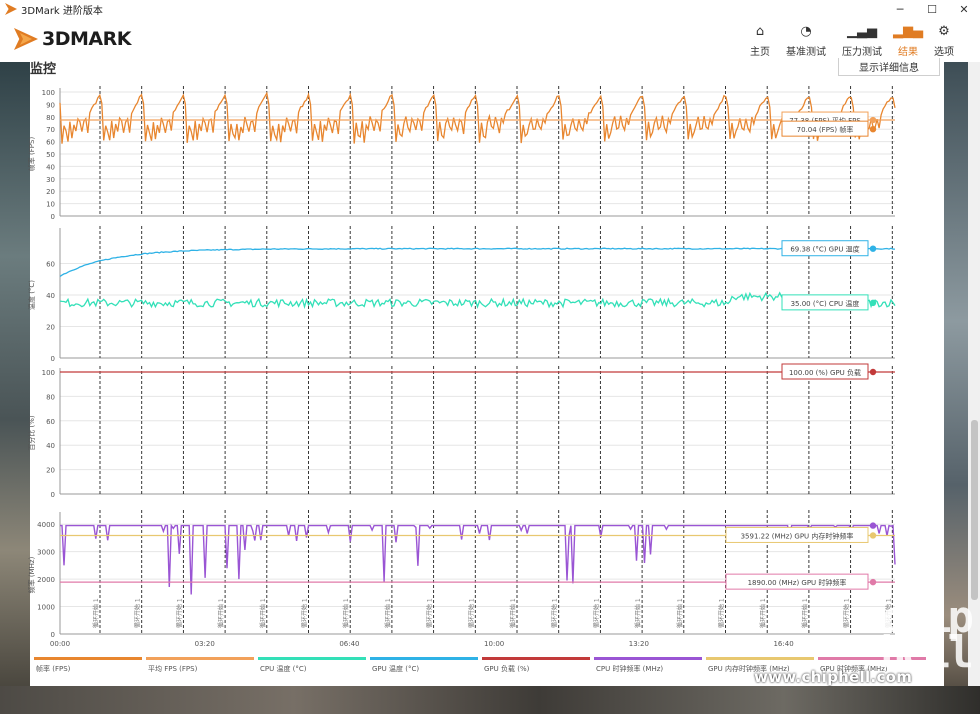  Describe the element at coordinates (46, 580) in the screenshot. I see `y-tick-label: 2000` at that location.